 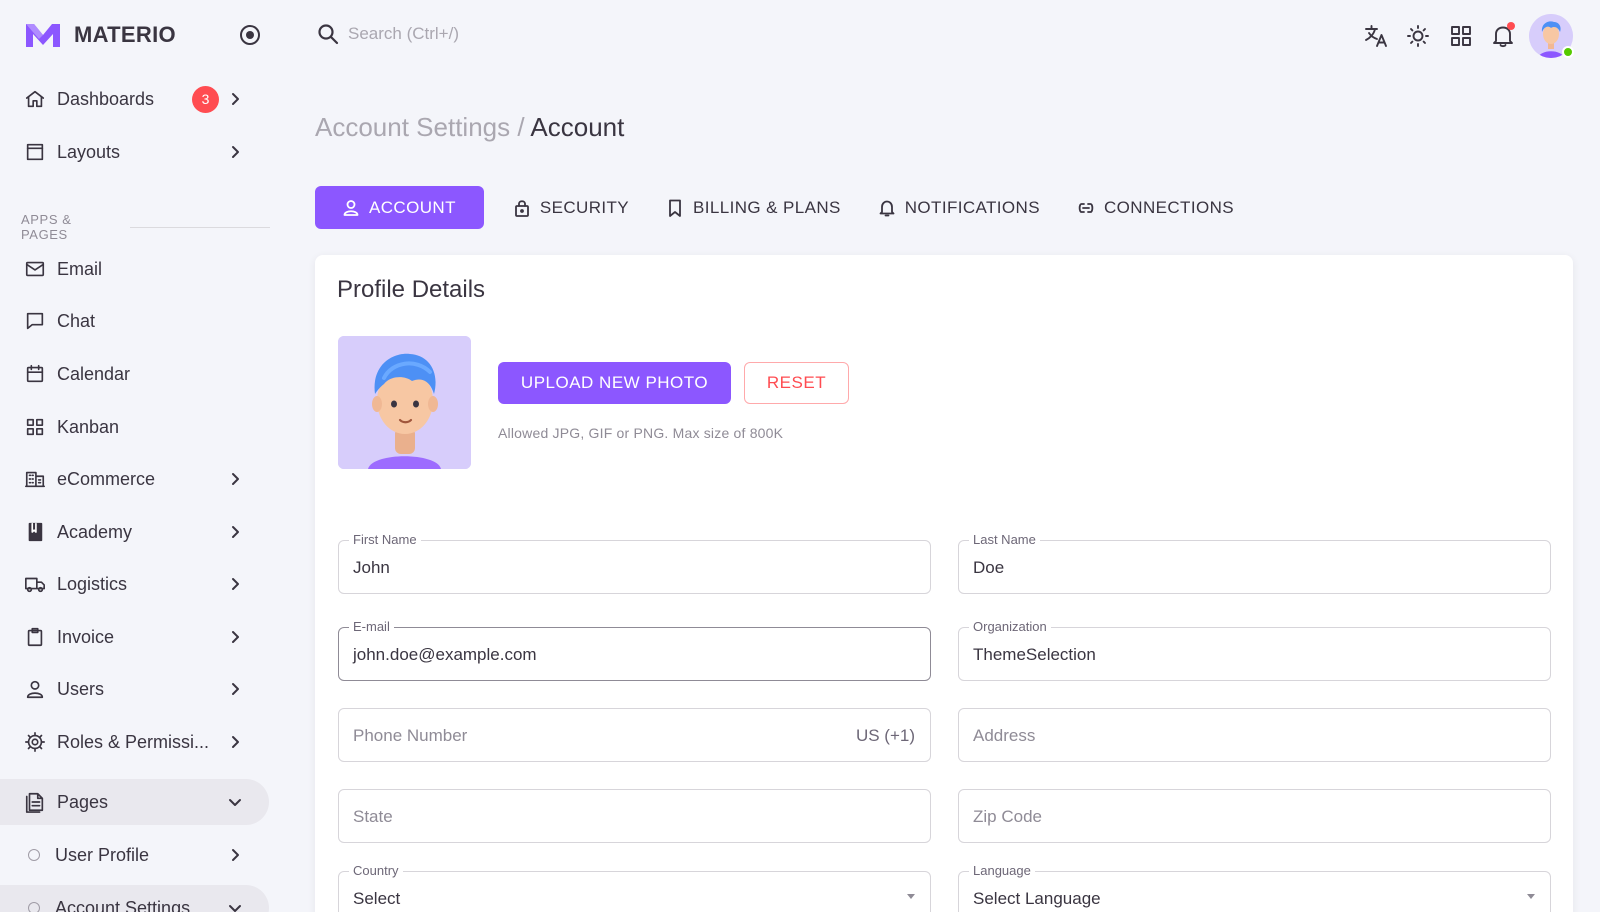 What do you see at coordinates (411, 289) in the screenshot?
I see `card-title: Profile Details` at bounding box center [411, 289].